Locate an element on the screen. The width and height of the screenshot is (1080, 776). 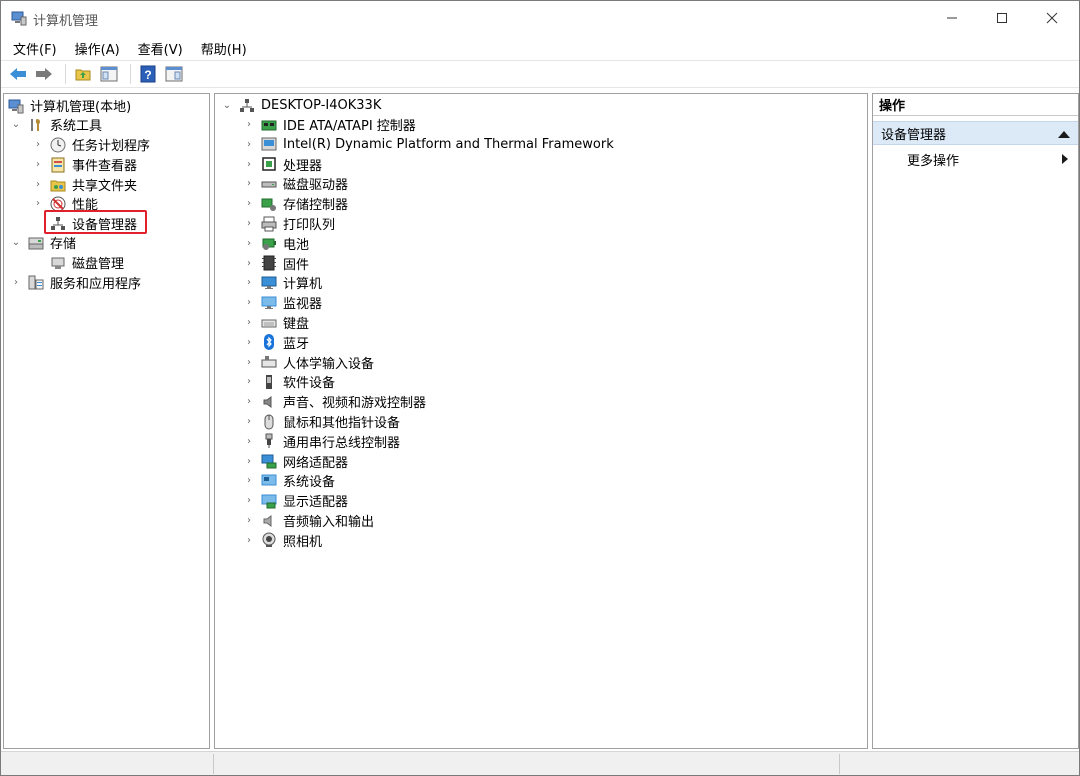
maximize-button is located at coordinates (1002, 18).